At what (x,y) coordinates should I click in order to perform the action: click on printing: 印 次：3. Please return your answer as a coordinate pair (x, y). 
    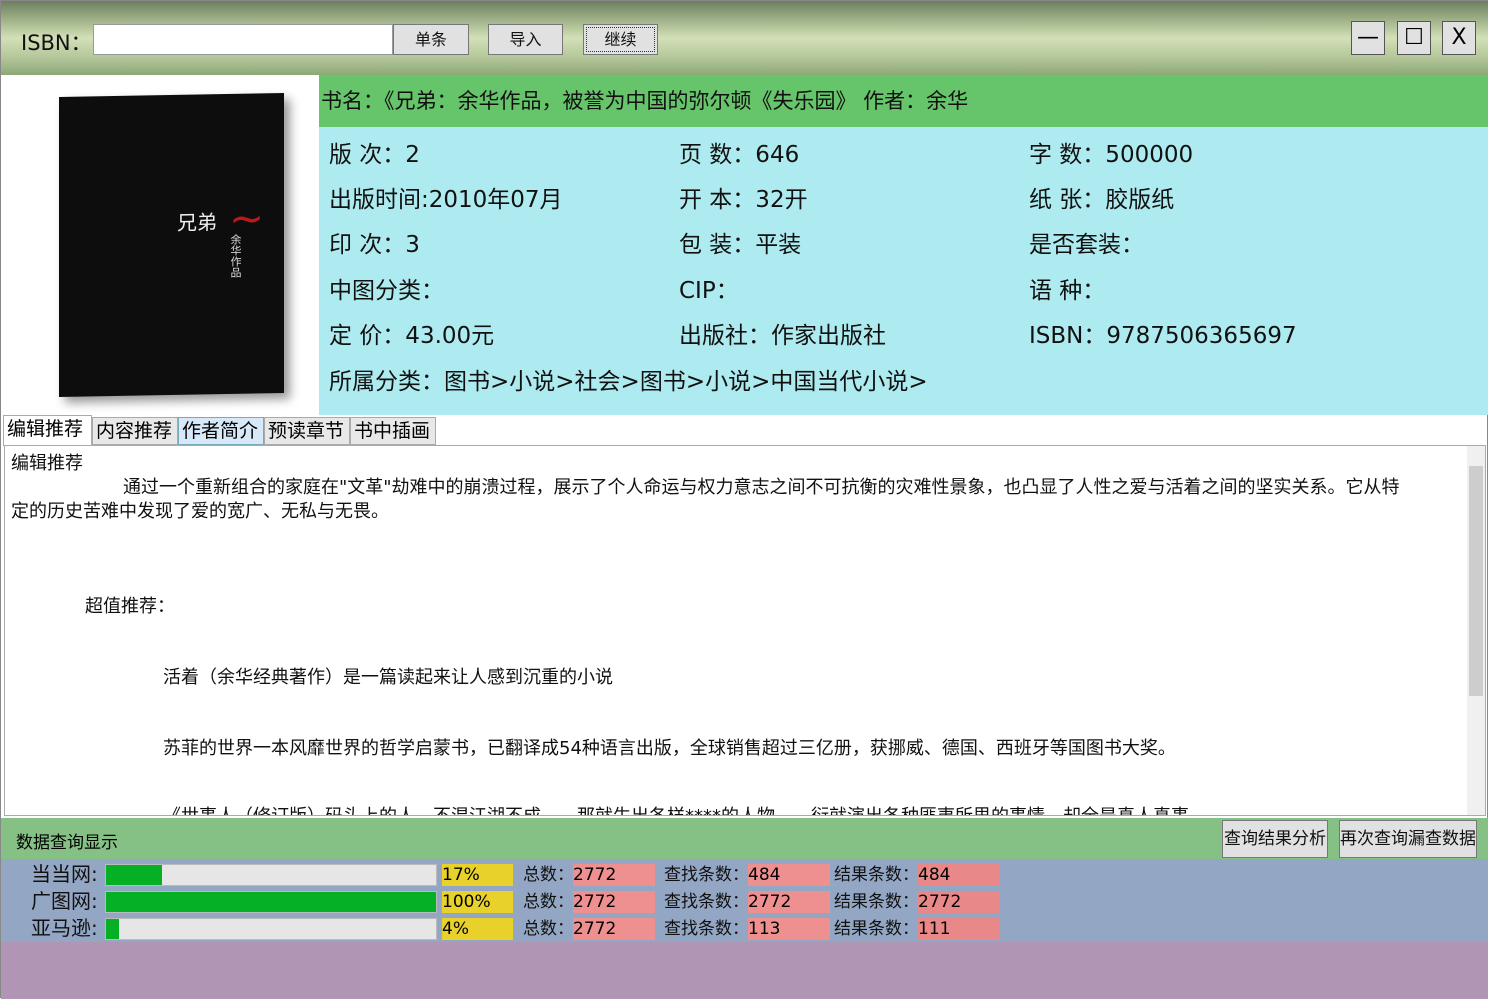
    Looking at the image, I should click on (374, 245).